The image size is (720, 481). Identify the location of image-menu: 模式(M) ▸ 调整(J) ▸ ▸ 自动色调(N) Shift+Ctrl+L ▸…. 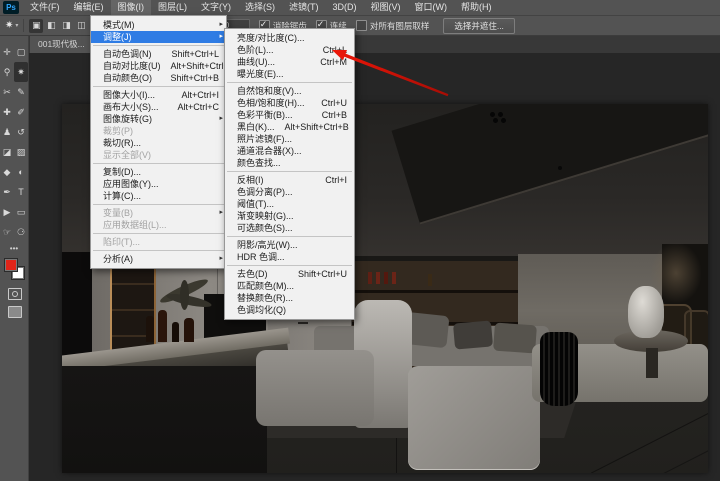
(162, 142).